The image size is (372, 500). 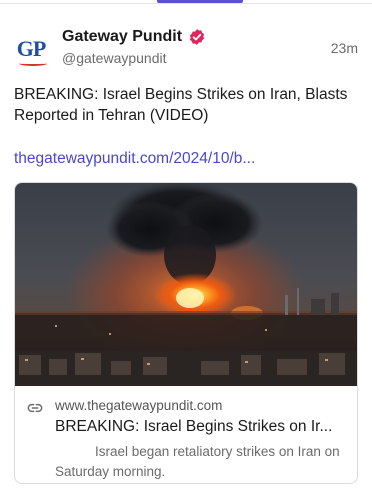 I want to click on avatar: GP, so click(x=31, y=49).